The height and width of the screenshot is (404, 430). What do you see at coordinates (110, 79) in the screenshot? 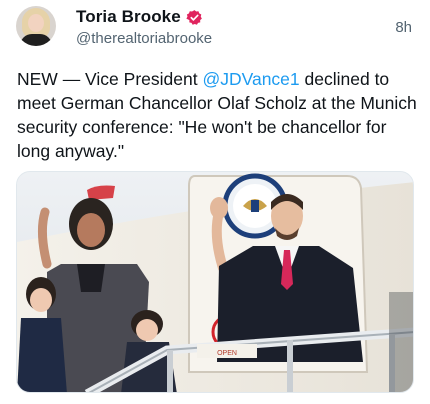
I see `post-text-prefix: NEW — Vice President` at bounding box center [110, 79].